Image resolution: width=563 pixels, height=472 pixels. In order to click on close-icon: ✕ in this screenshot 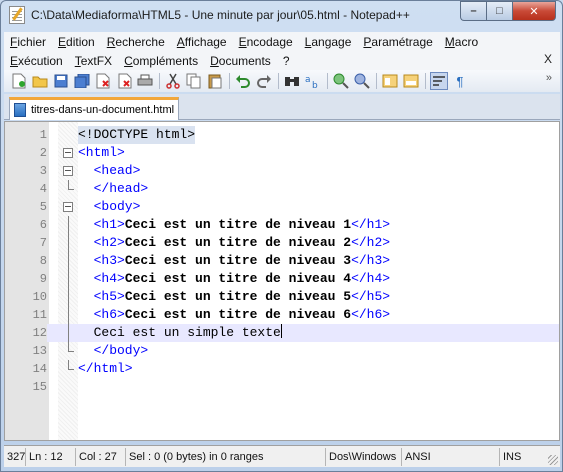, I will do `click(534, 11)`.